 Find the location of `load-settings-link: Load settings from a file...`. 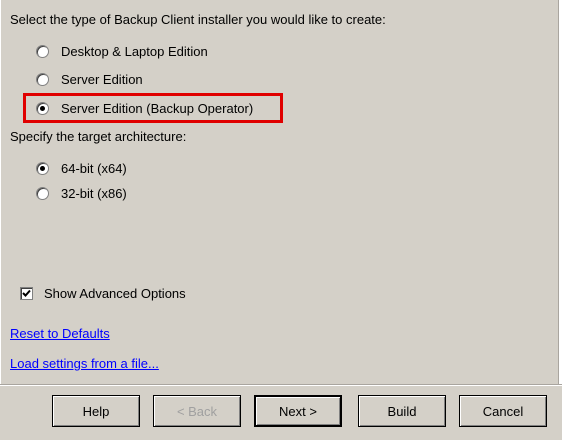

load-settings-link: Load settings from a file... is located at coordinates (84, 363).